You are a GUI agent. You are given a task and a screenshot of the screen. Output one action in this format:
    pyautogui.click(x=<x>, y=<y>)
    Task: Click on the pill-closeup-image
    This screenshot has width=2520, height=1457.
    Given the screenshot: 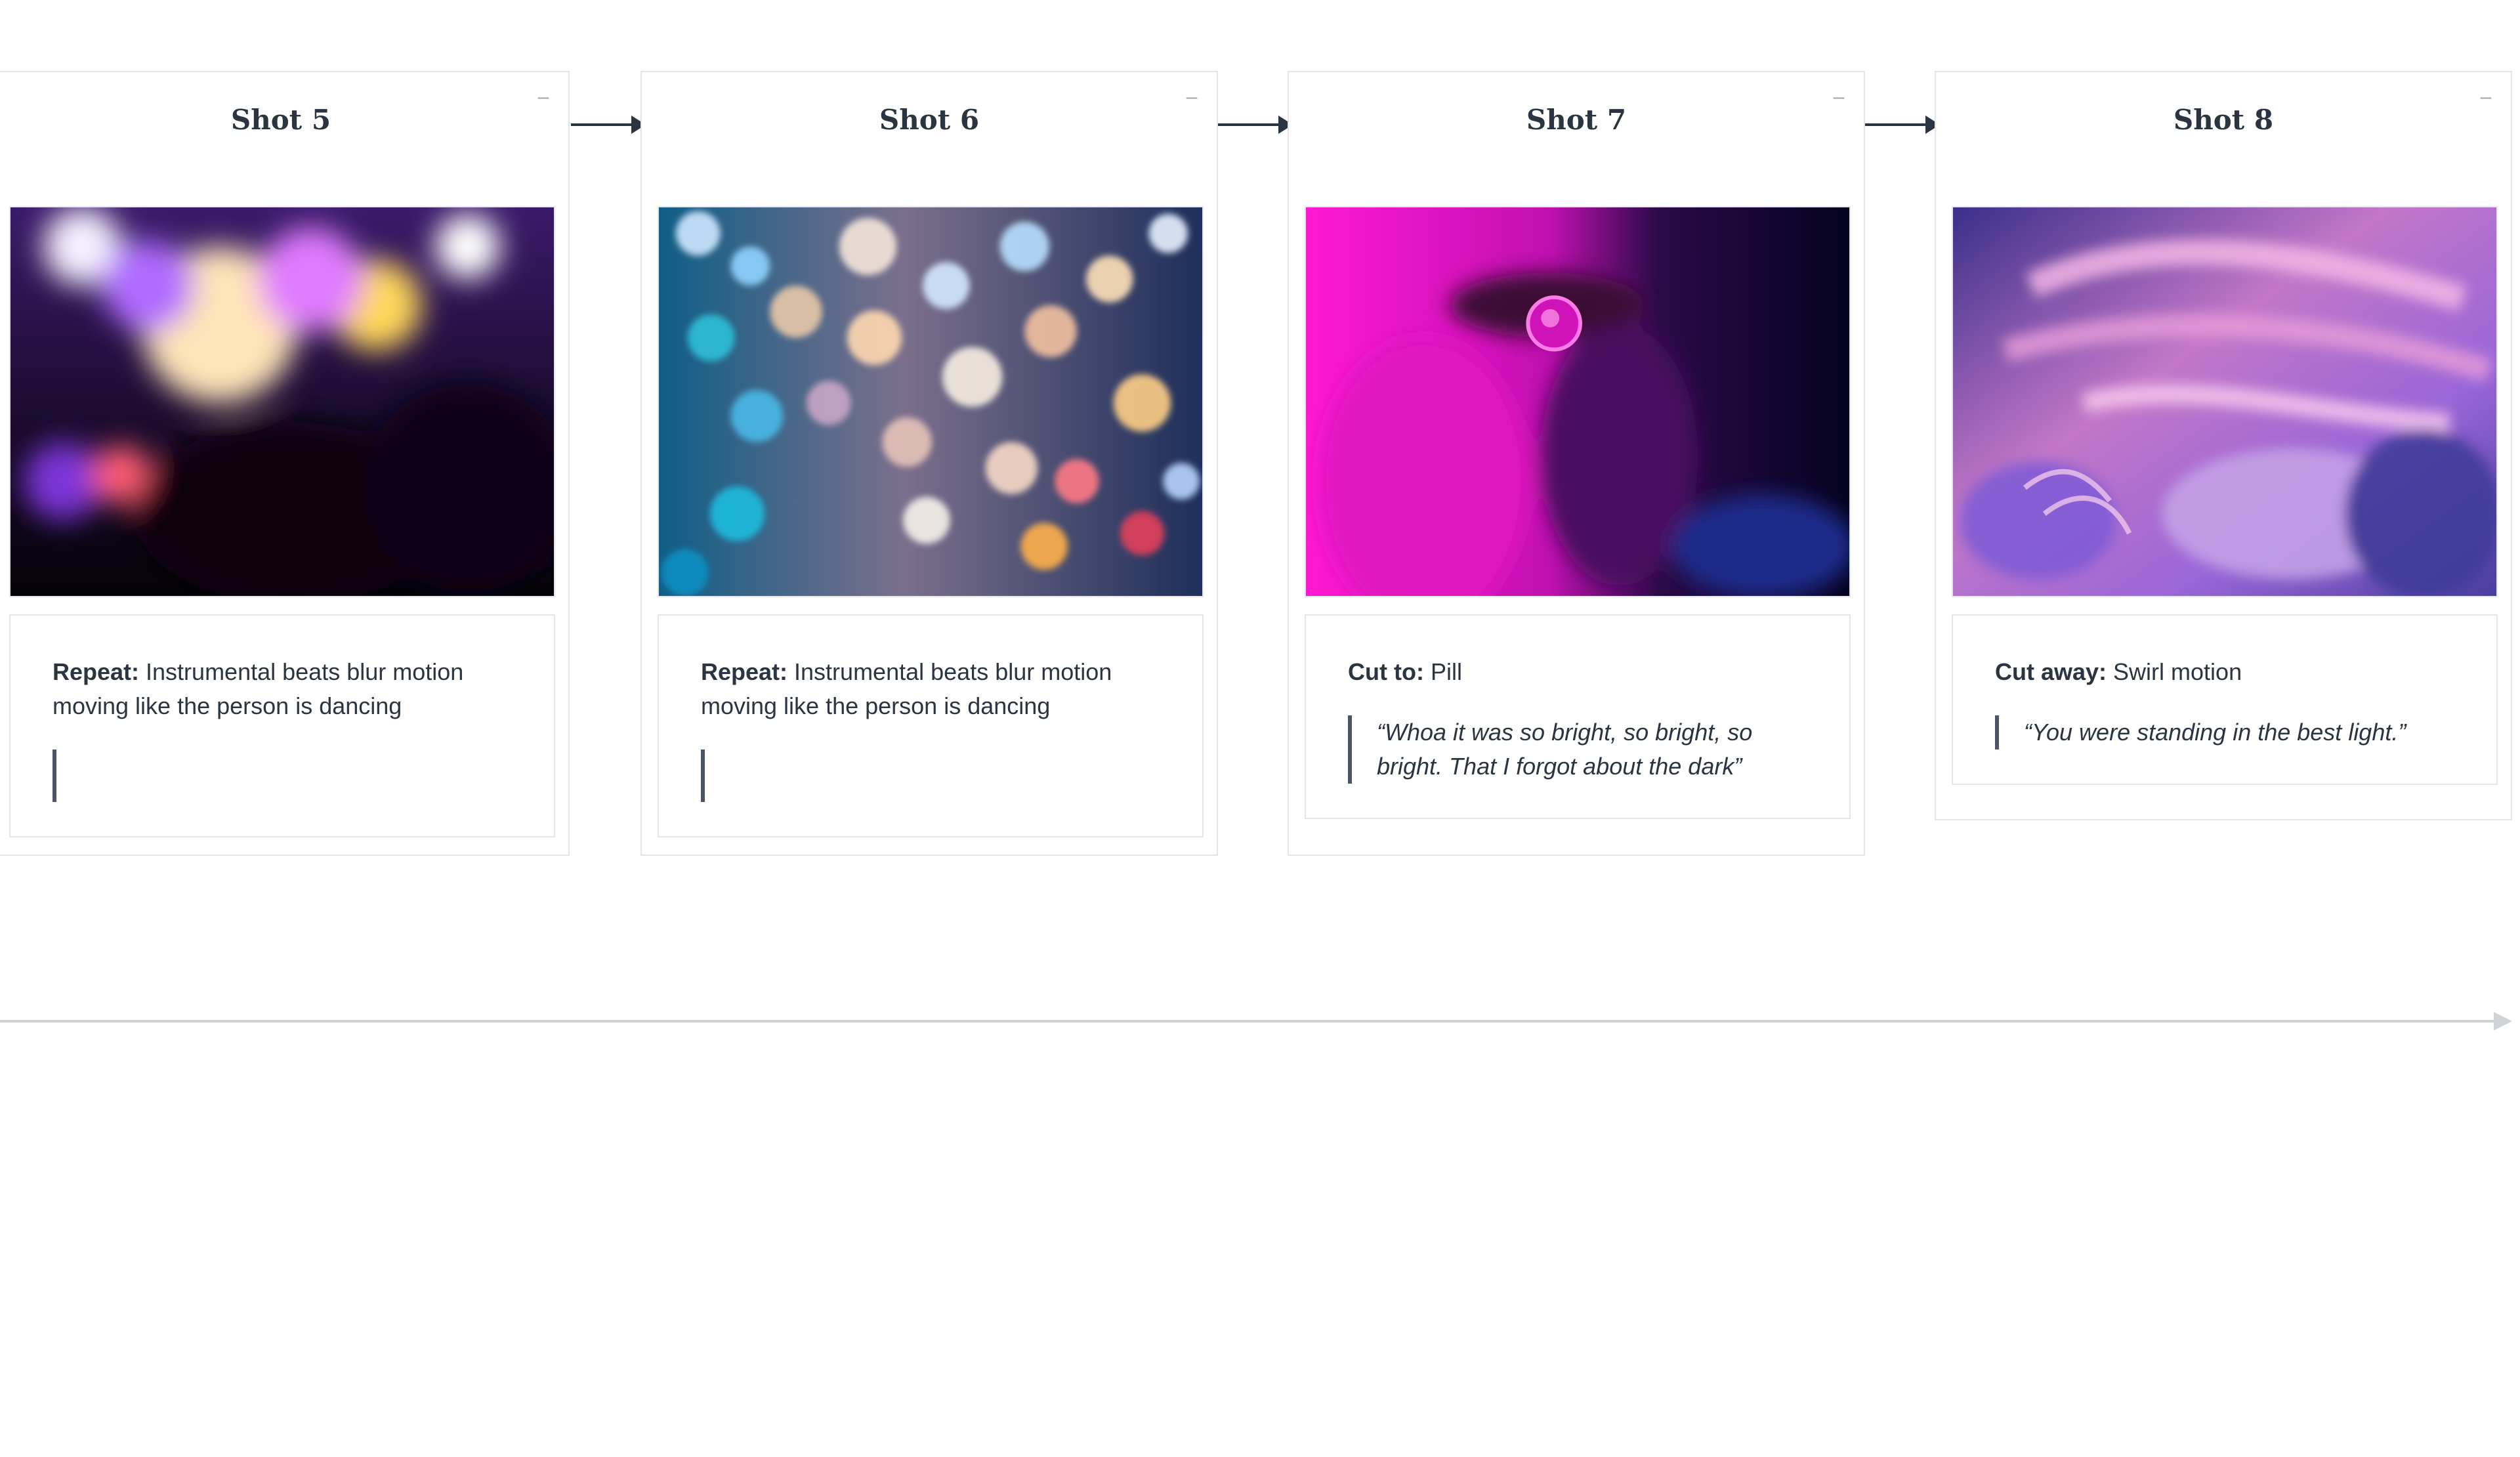 What is the action you would take?
    pyautogui.click(x=1578, y=401)
    